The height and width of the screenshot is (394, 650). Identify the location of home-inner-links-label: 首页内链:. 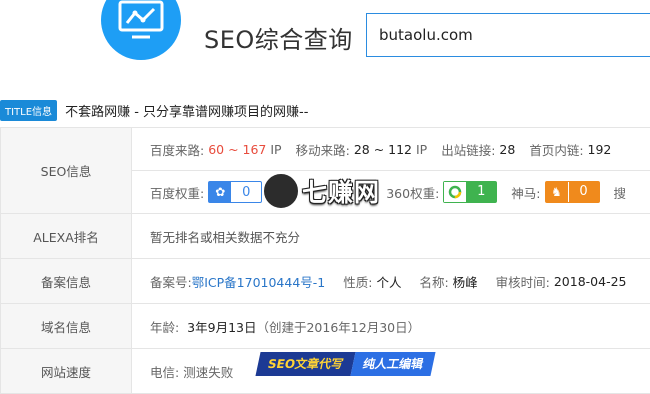
(556, 149).